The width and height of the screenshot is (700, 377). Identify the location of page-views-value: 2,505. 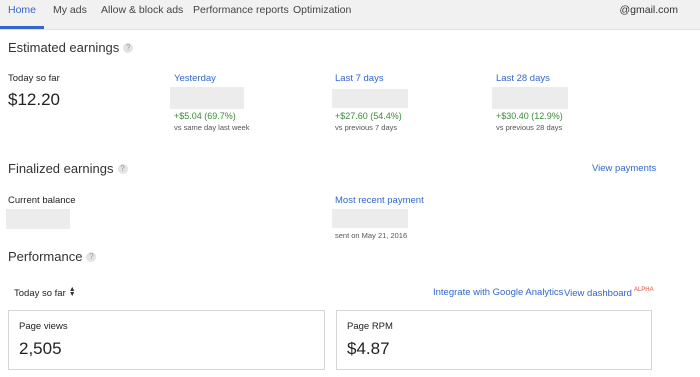
(40, 348).